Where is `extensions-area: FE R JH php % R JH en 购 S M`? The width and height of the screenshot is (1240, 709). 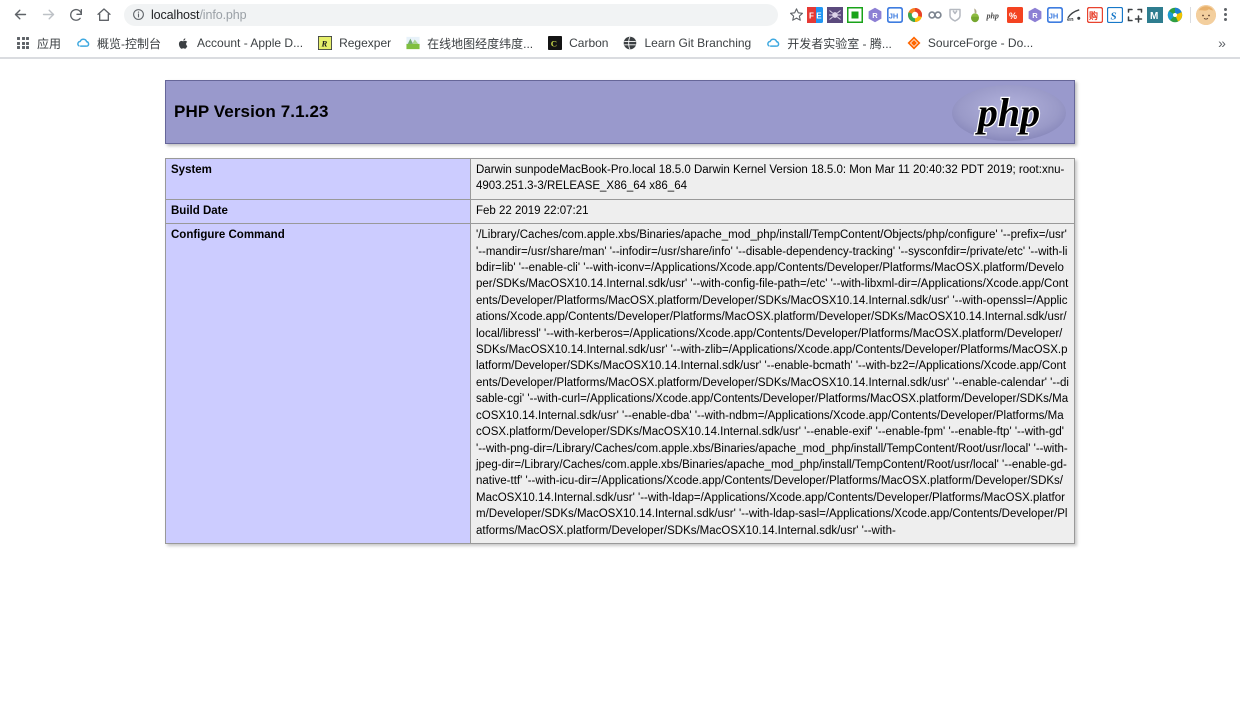
extensions-area: FE R JH php % R JH en 购 S M is located at coordinates (995, 14).